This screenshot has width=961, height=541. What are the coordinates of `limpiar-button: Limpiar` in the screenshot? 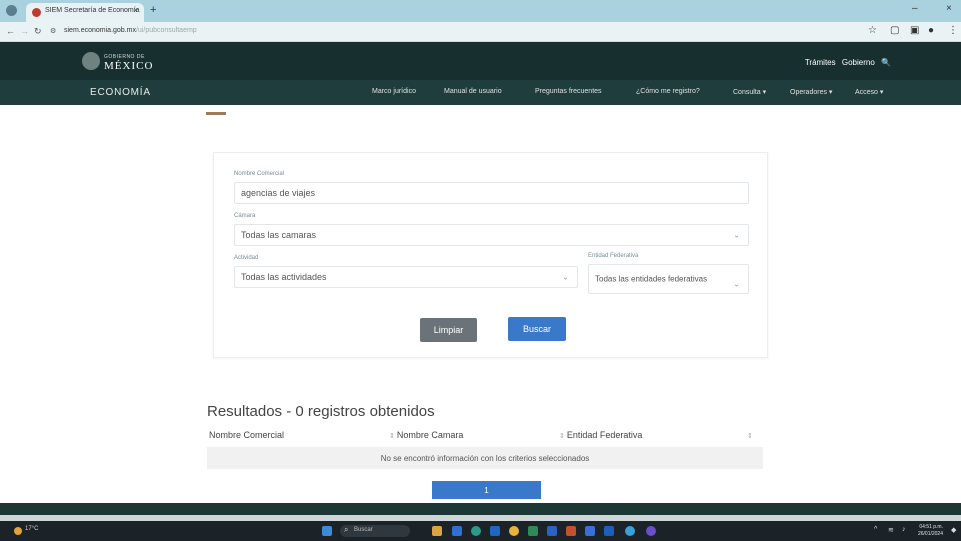 It's located at (448, 330).